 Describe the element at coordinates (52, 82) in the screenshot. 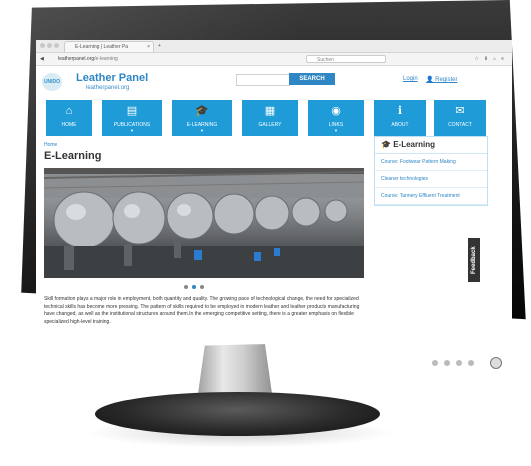

I see `unido-logo: UNIDO` at that location.